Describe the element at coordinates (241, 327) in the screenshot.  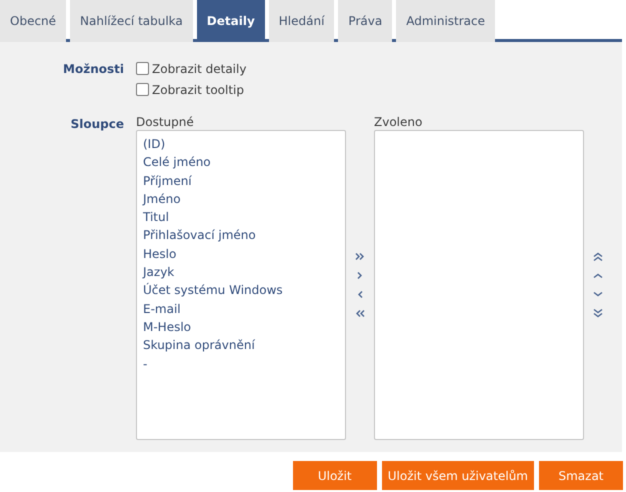
I see `list-option: M-Heslo` at that location.